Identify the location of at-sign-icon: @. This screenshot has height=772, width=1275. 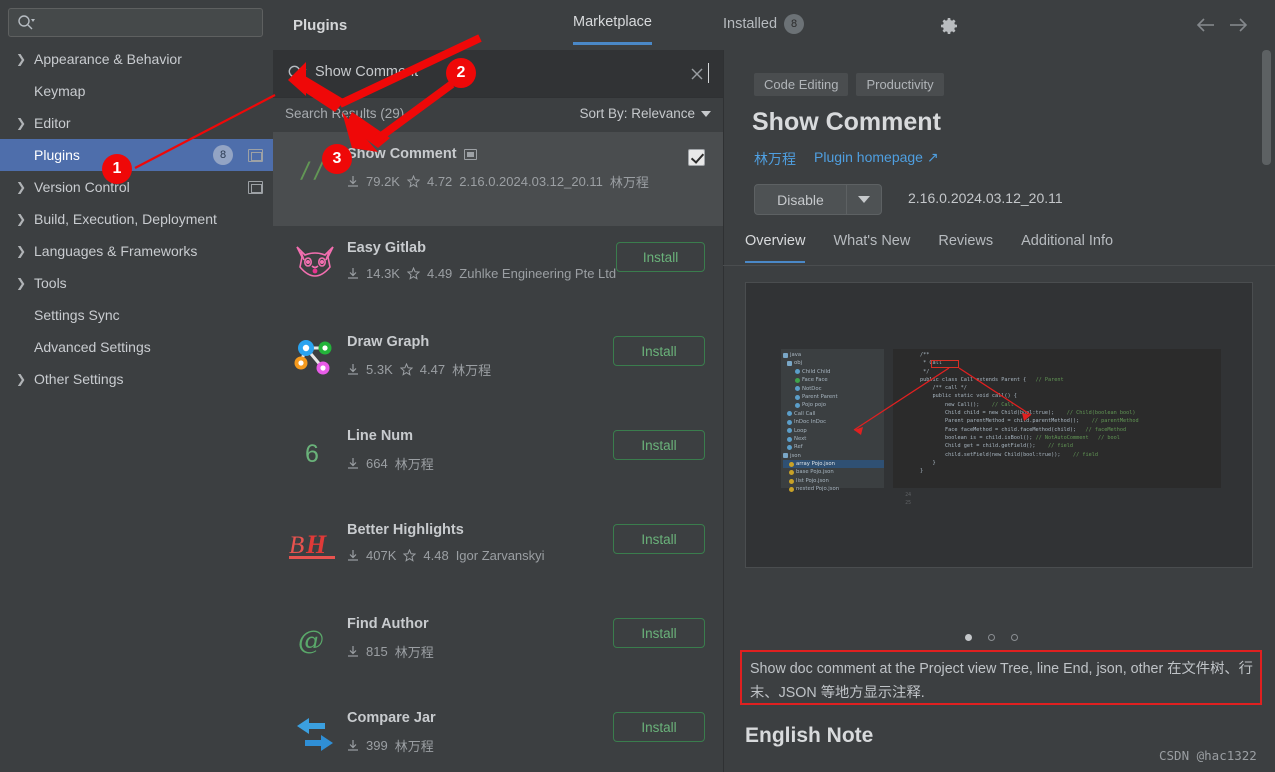
(315, 640).